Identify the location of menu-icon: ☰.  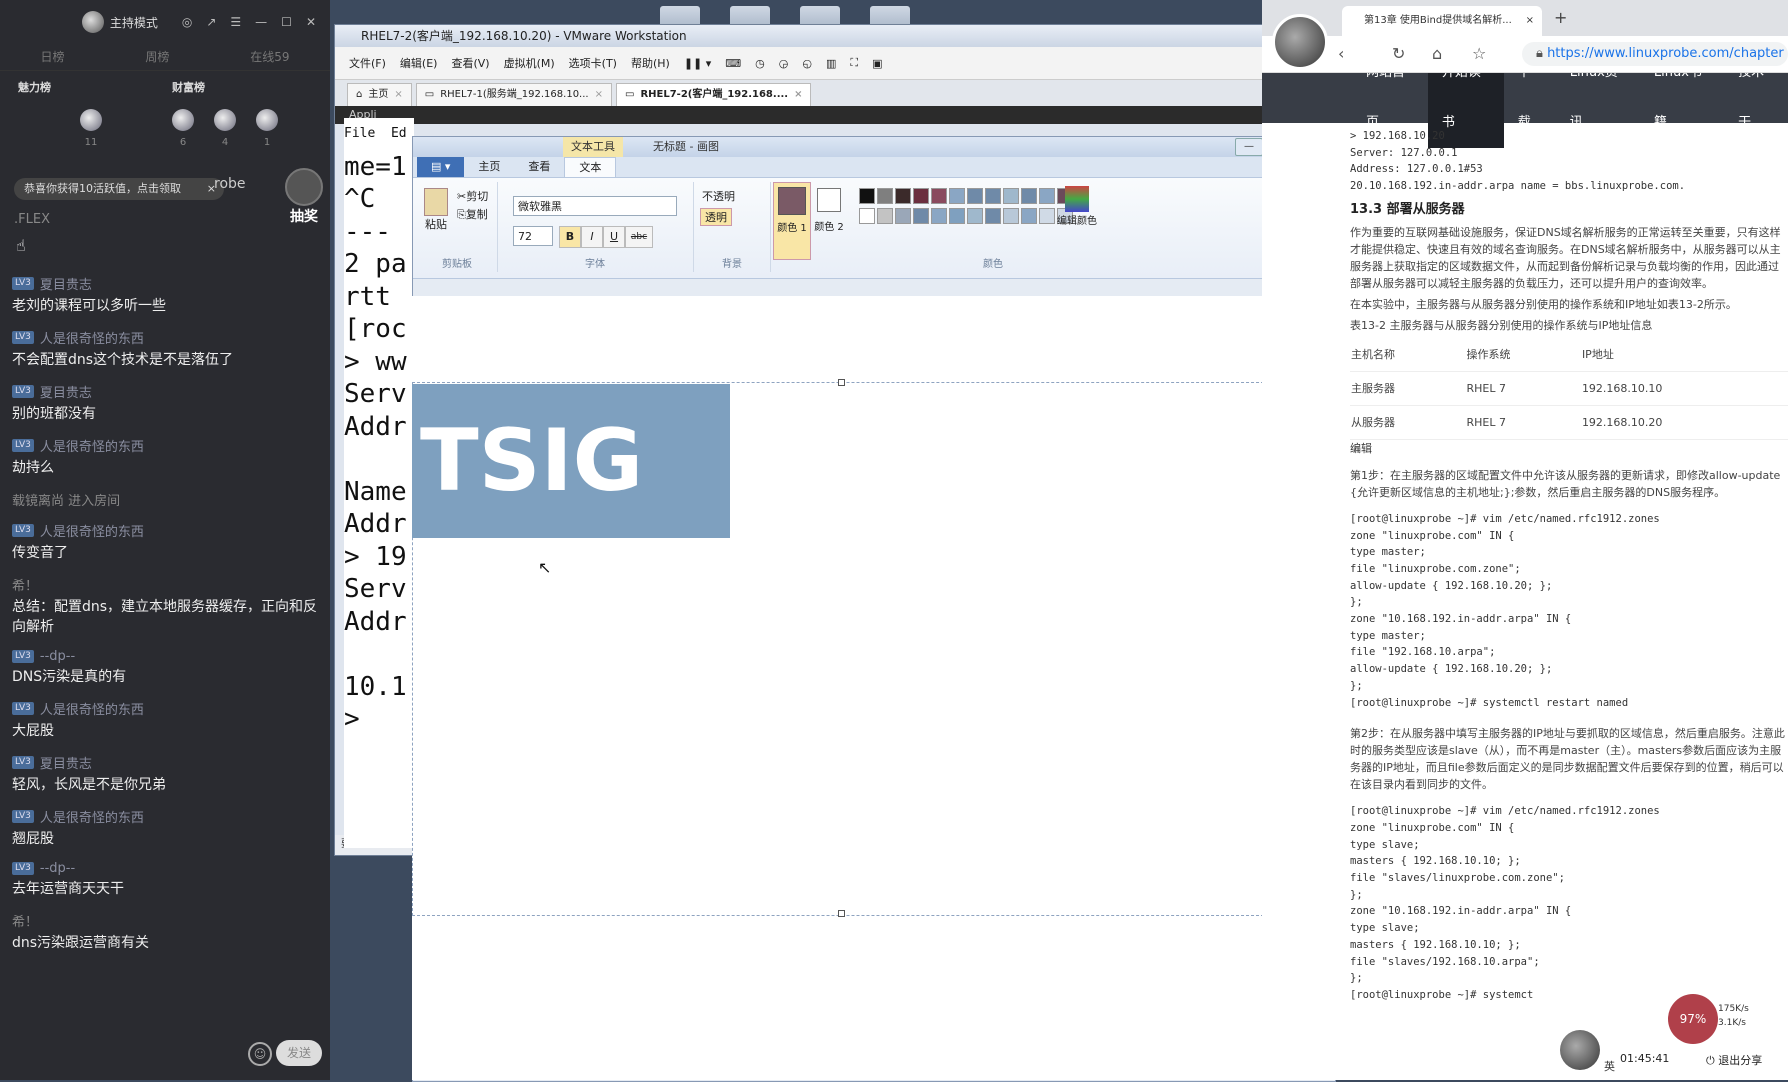
(235, 22).